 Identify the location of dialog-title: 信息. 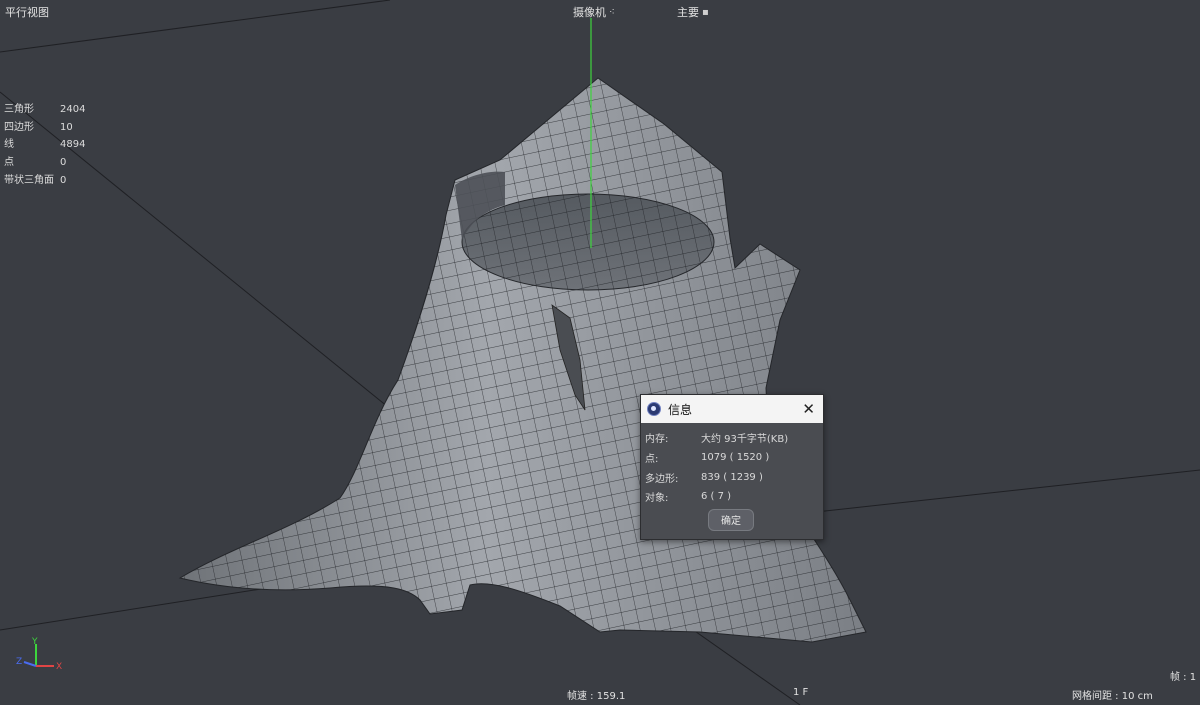
(680, 409).